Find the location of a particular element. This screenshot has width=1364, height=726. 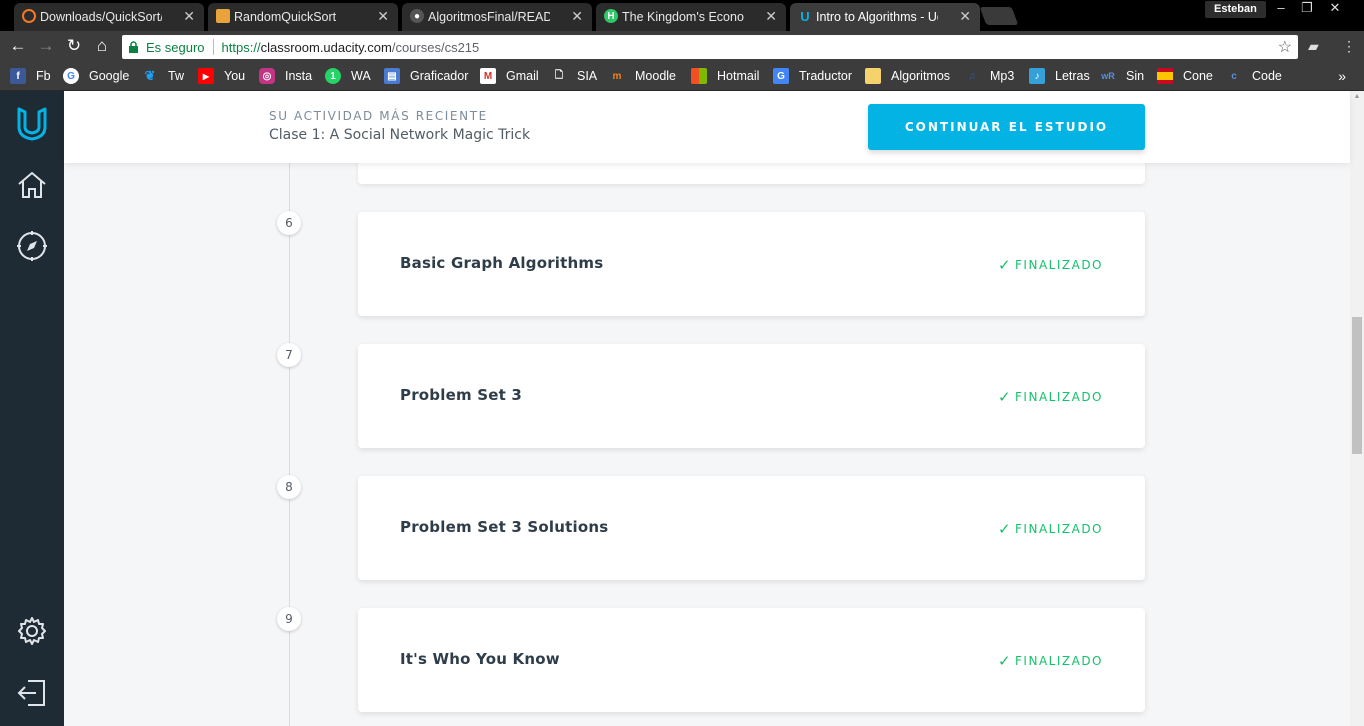

bookmark-label: Insta is located at coordinates (299, 76).